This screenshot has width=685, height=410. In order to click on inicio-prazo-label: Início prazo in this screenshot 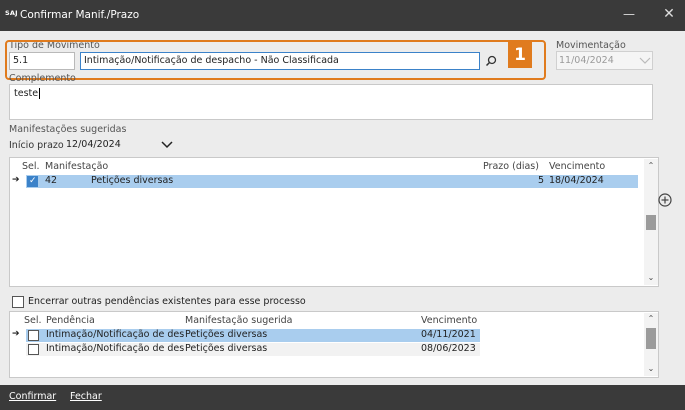, I will do `click(36, 145)`.